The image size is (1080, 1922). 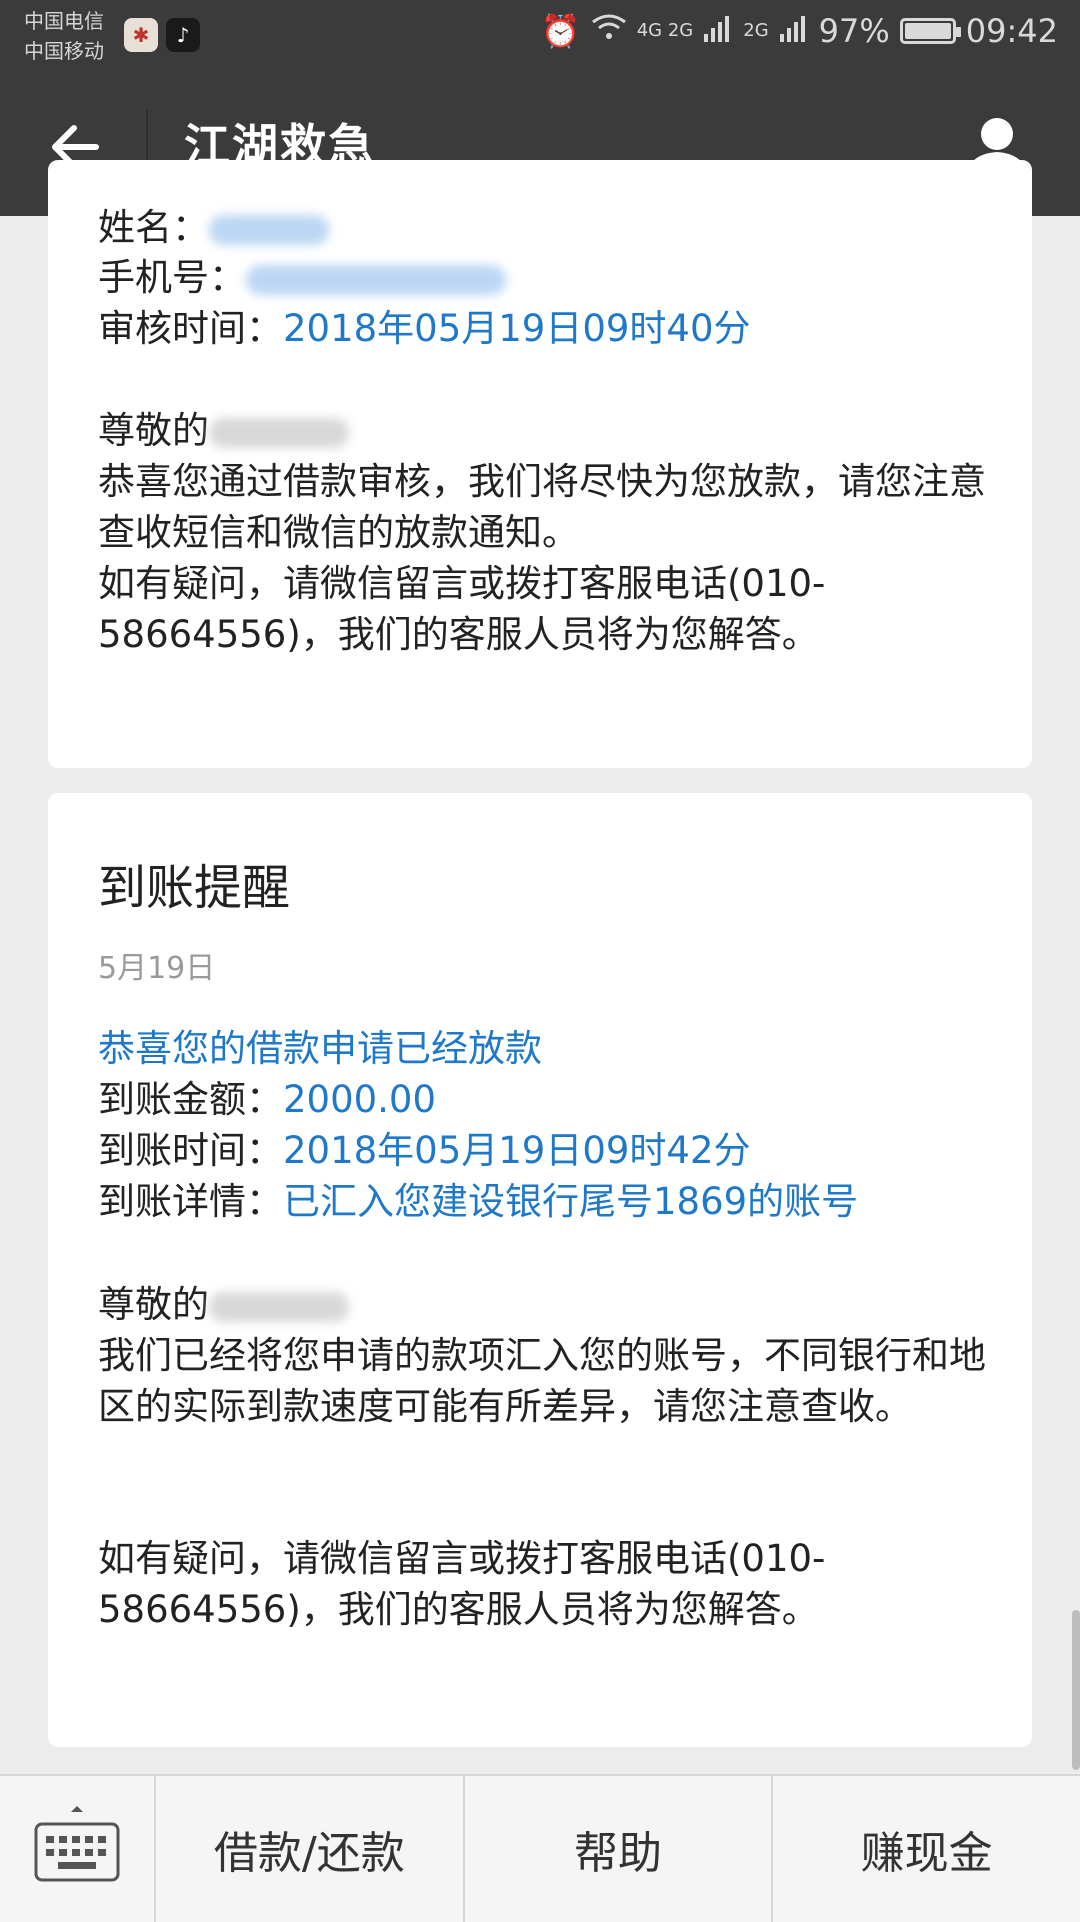 What do you see at coordinates (279, 432) in the screenshot?
I see `recipient-redacted` at bounding box center [279, 432].